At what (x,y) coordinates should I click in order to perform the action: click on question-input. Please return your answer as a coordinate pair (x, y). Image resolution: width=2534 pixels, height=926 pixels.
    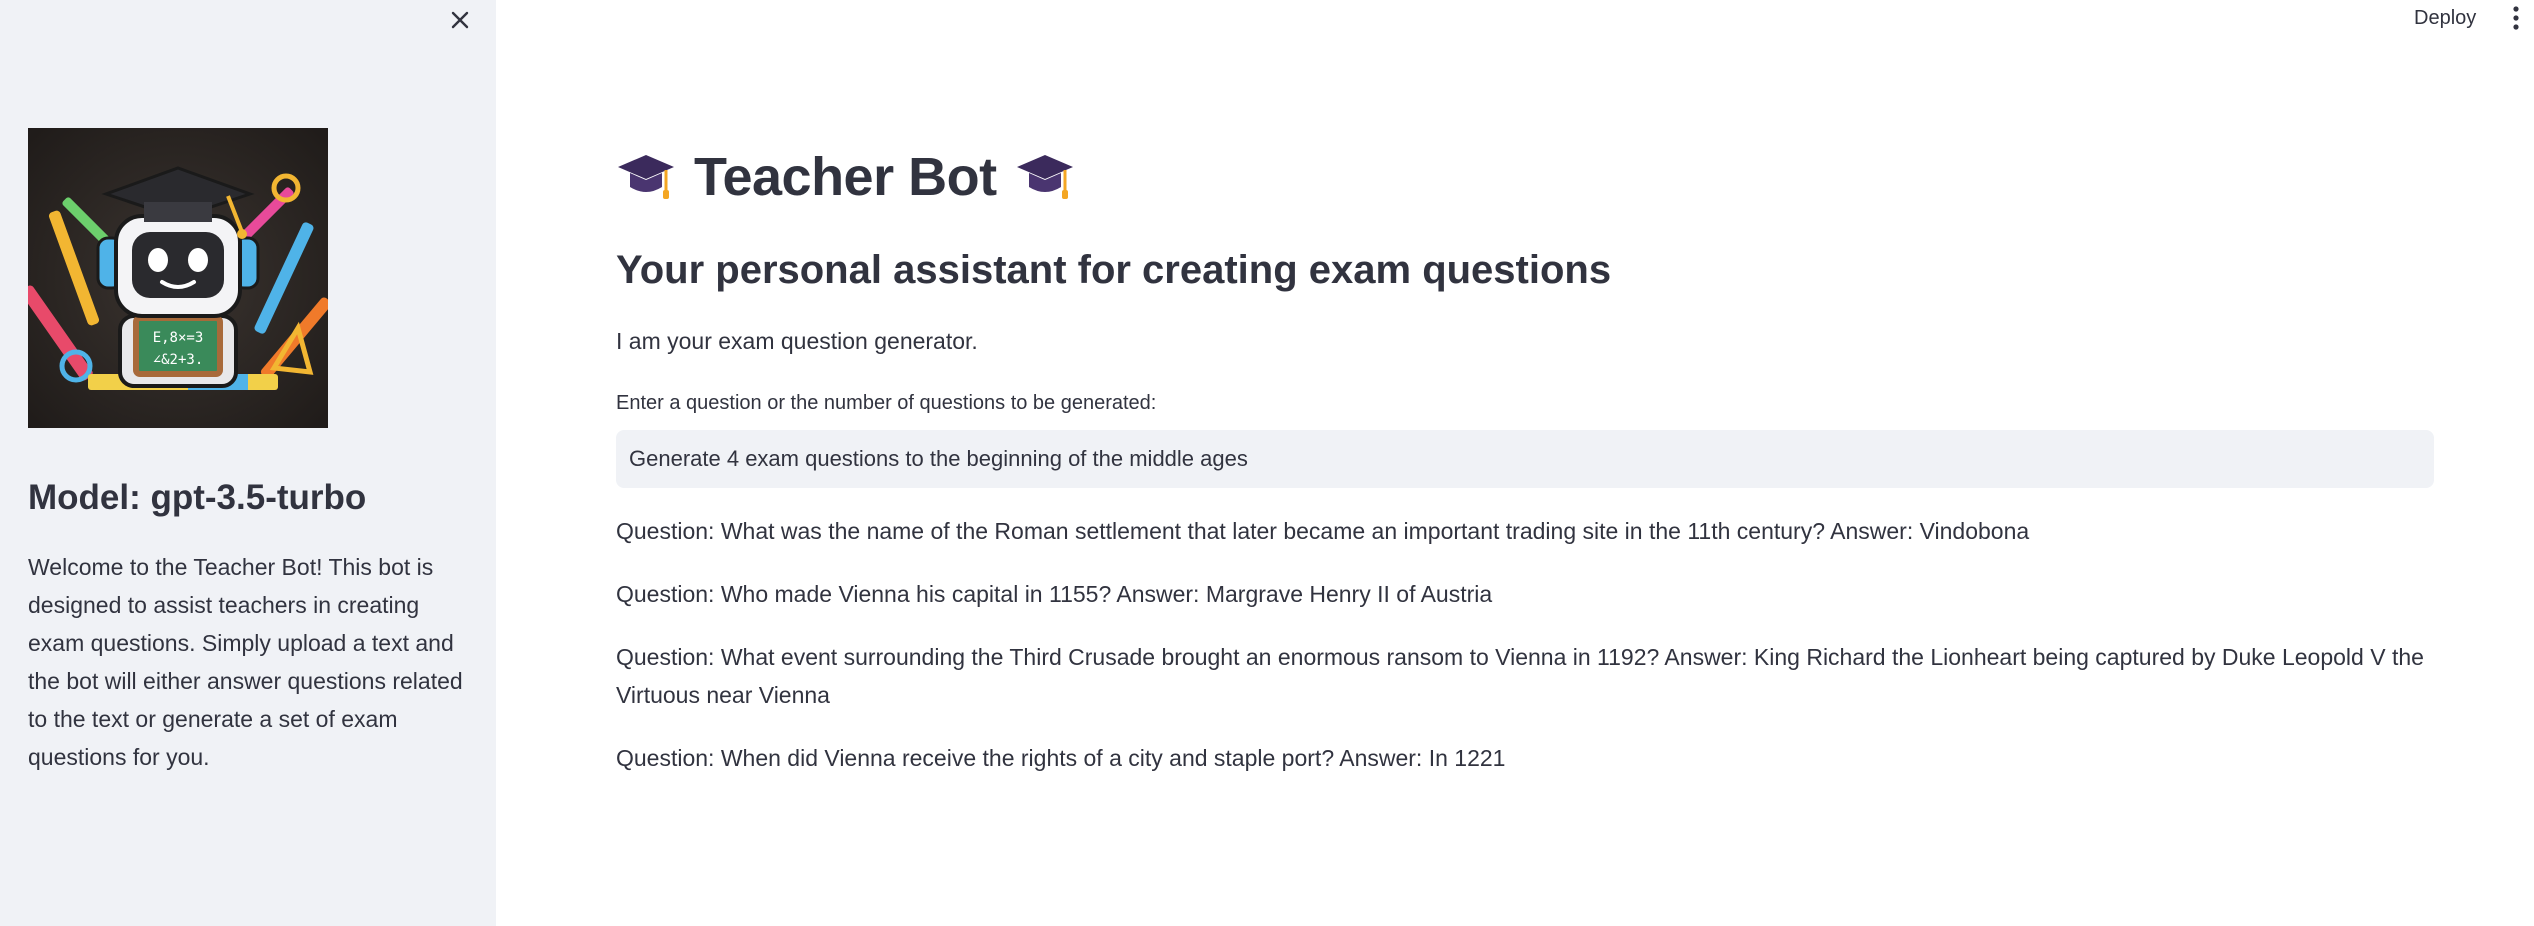
    Looking at the image, I should click on (1525, 459).